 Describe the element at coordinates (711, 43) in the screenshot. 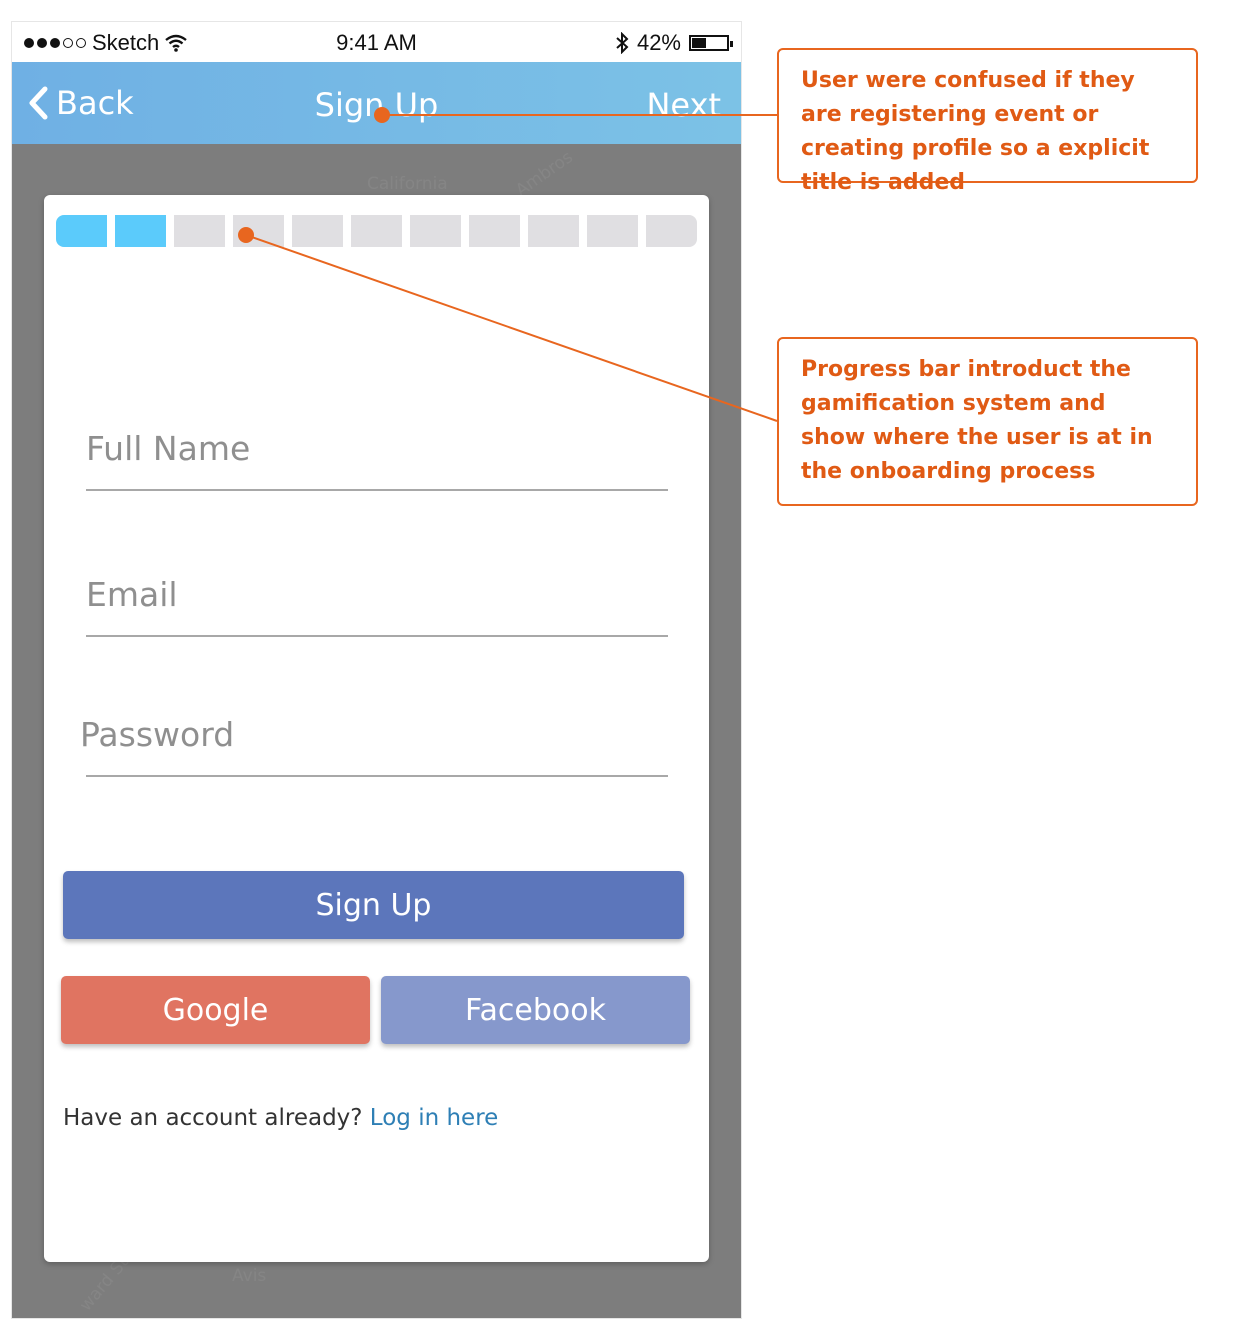

I see `battery-icon` at that location.